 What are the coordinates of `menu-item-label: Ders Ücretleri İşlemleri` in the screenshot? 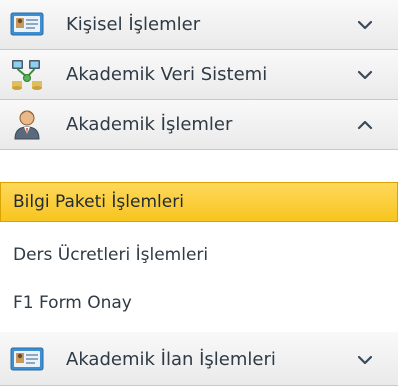 It's located at (111, 255).